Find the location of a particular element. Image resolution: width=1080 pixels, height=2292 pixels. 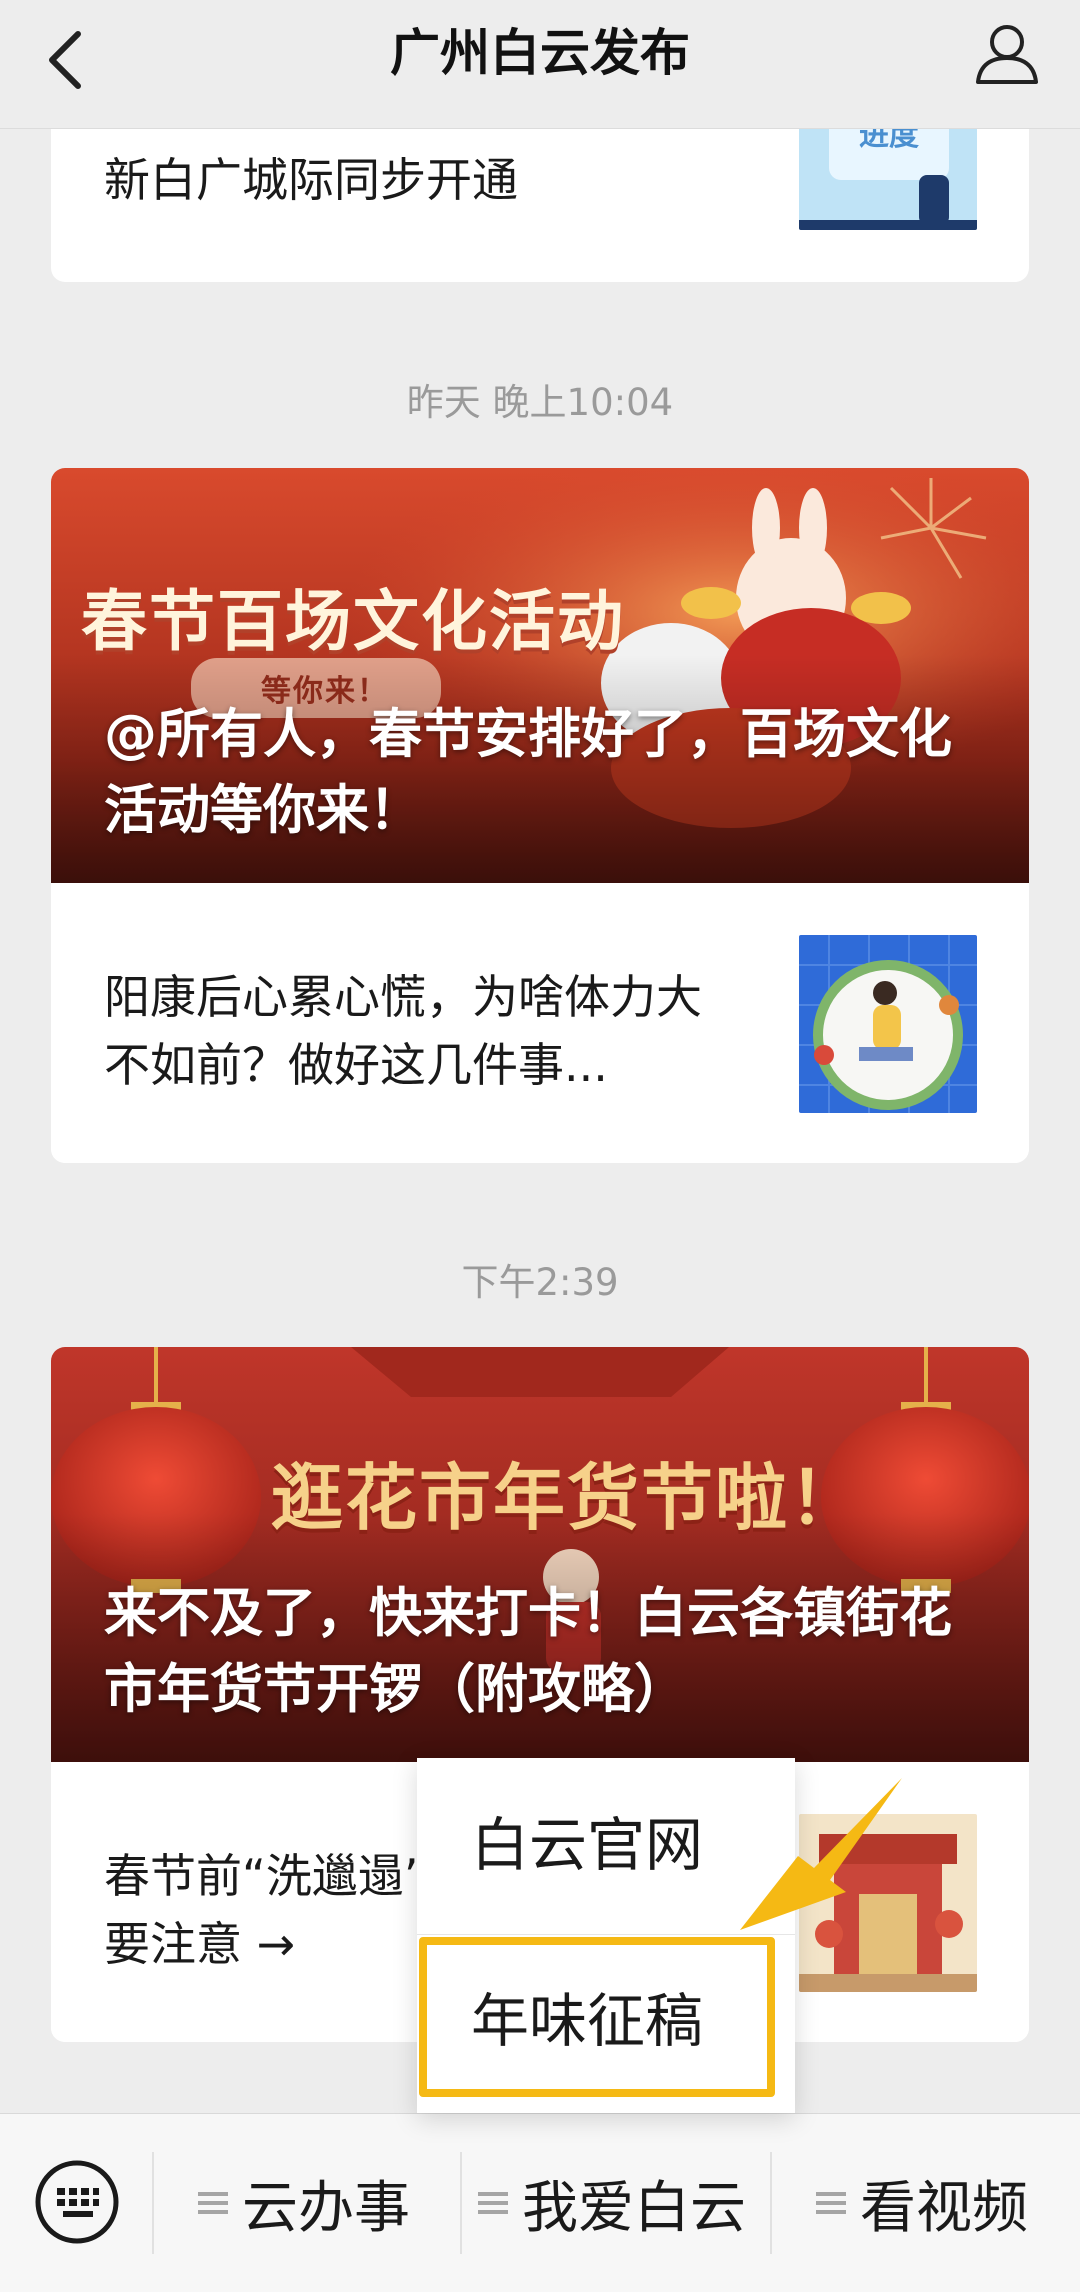

menu-item-love-baiyun: 我爱白云 is located at coordinates (612, 2203).